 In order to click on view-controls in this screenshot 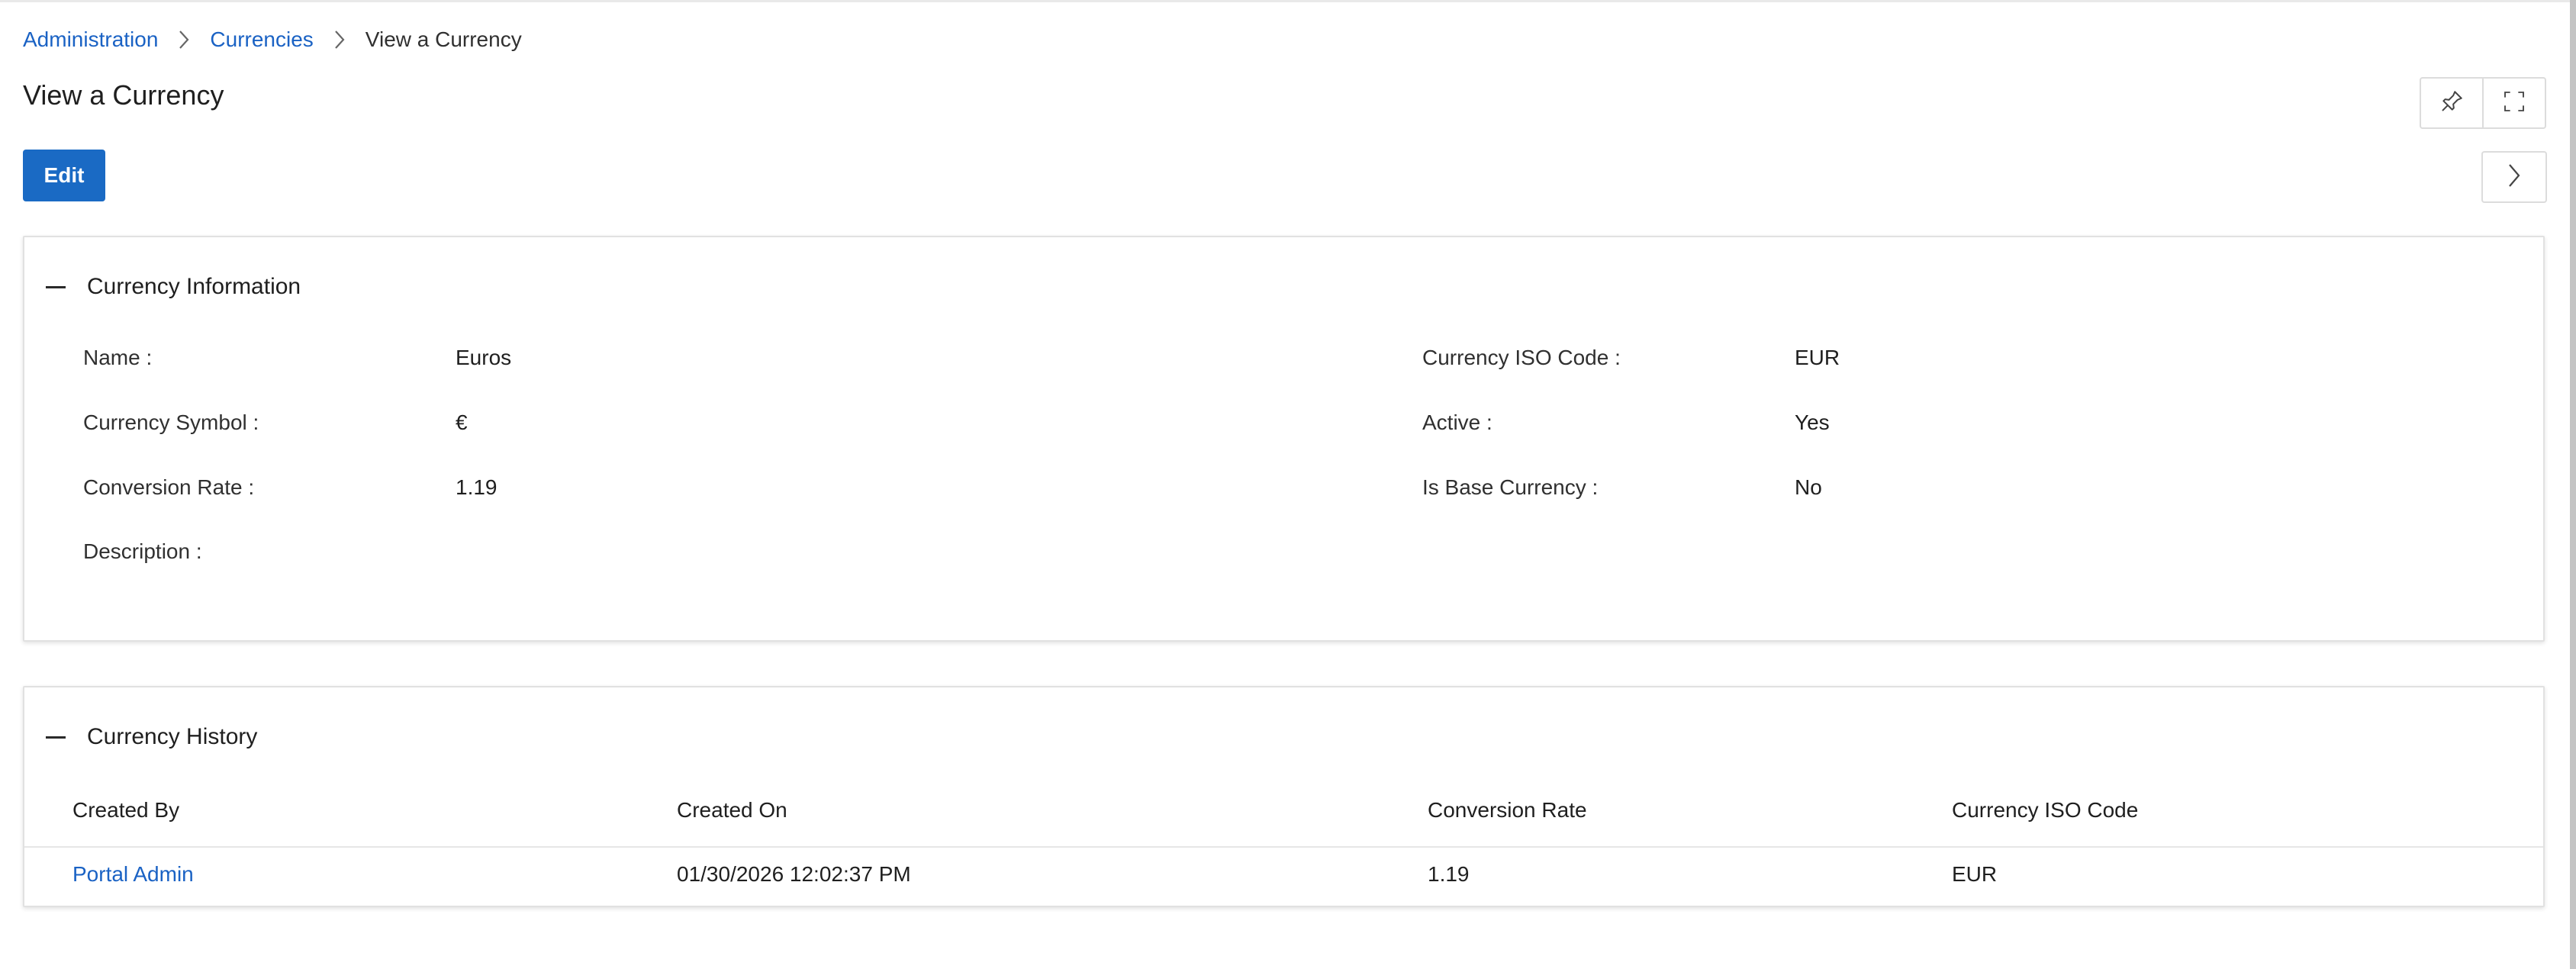, I will do `click(2483, 103)`.